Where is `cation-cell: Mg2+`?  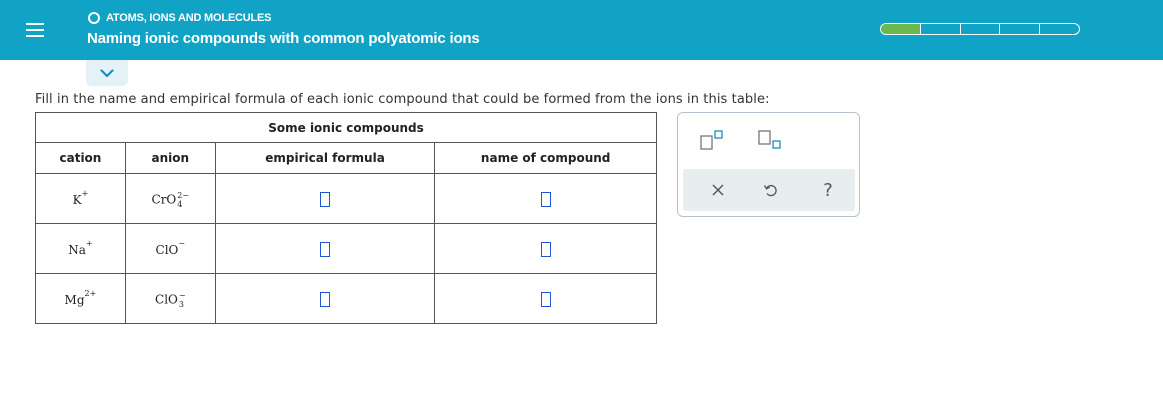
cation-cell: Mg2+ is located at coordinates (80, 298).